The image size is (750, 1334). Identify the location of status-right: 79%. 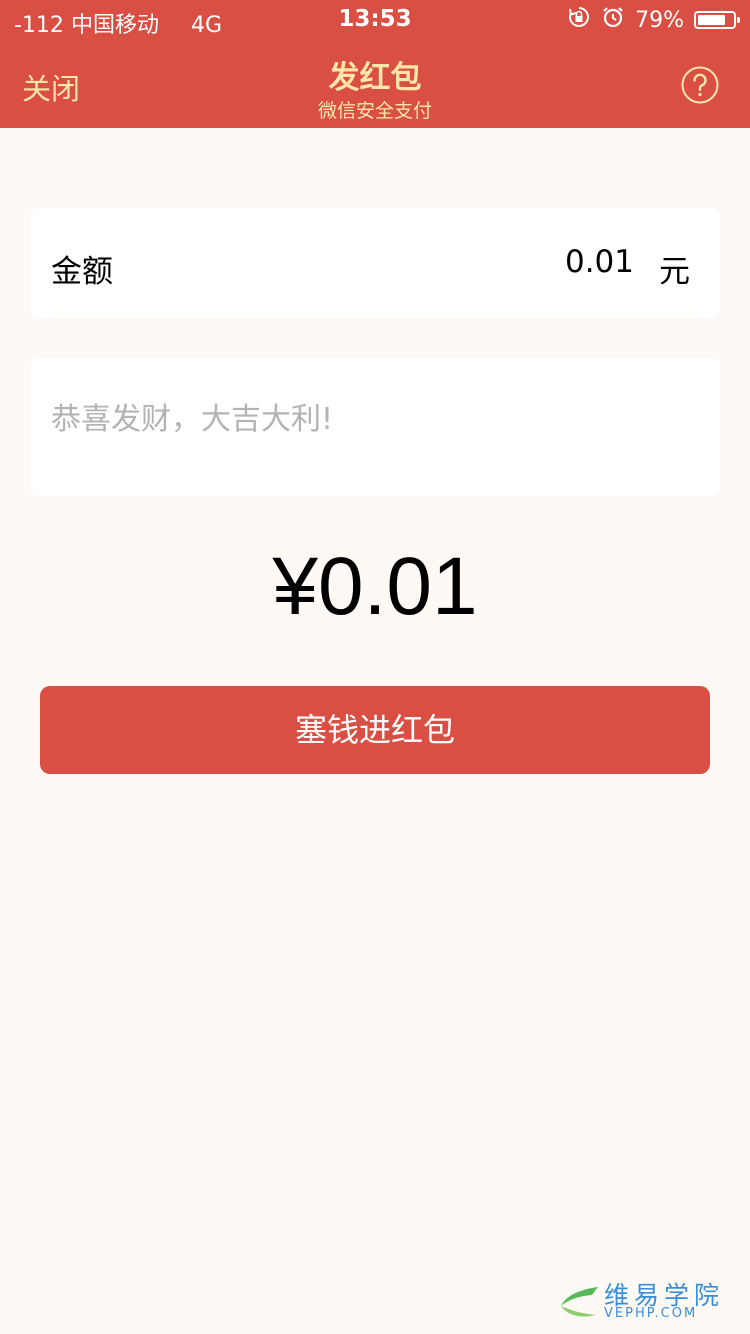
(653, 20).